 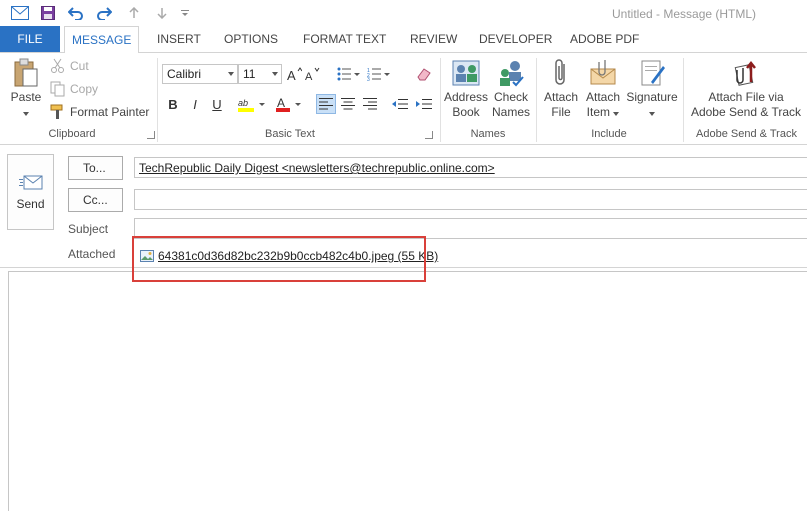 I want to click on grow-font-icon: A, so click(x=294, y=74).